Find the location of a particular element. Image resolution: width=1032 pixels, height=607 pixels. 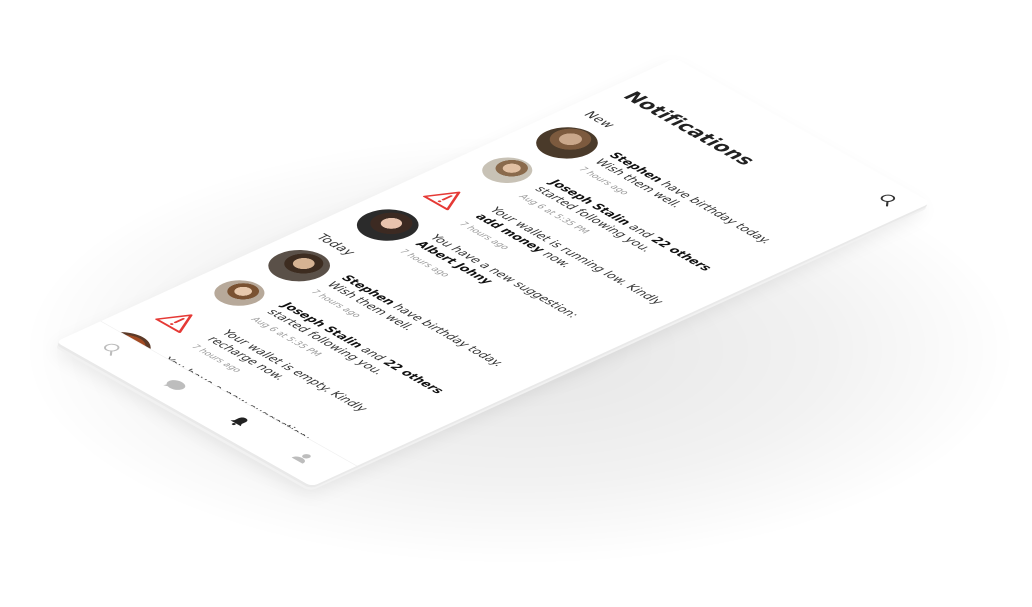

bell-icon is located at coordinates (238, 422).